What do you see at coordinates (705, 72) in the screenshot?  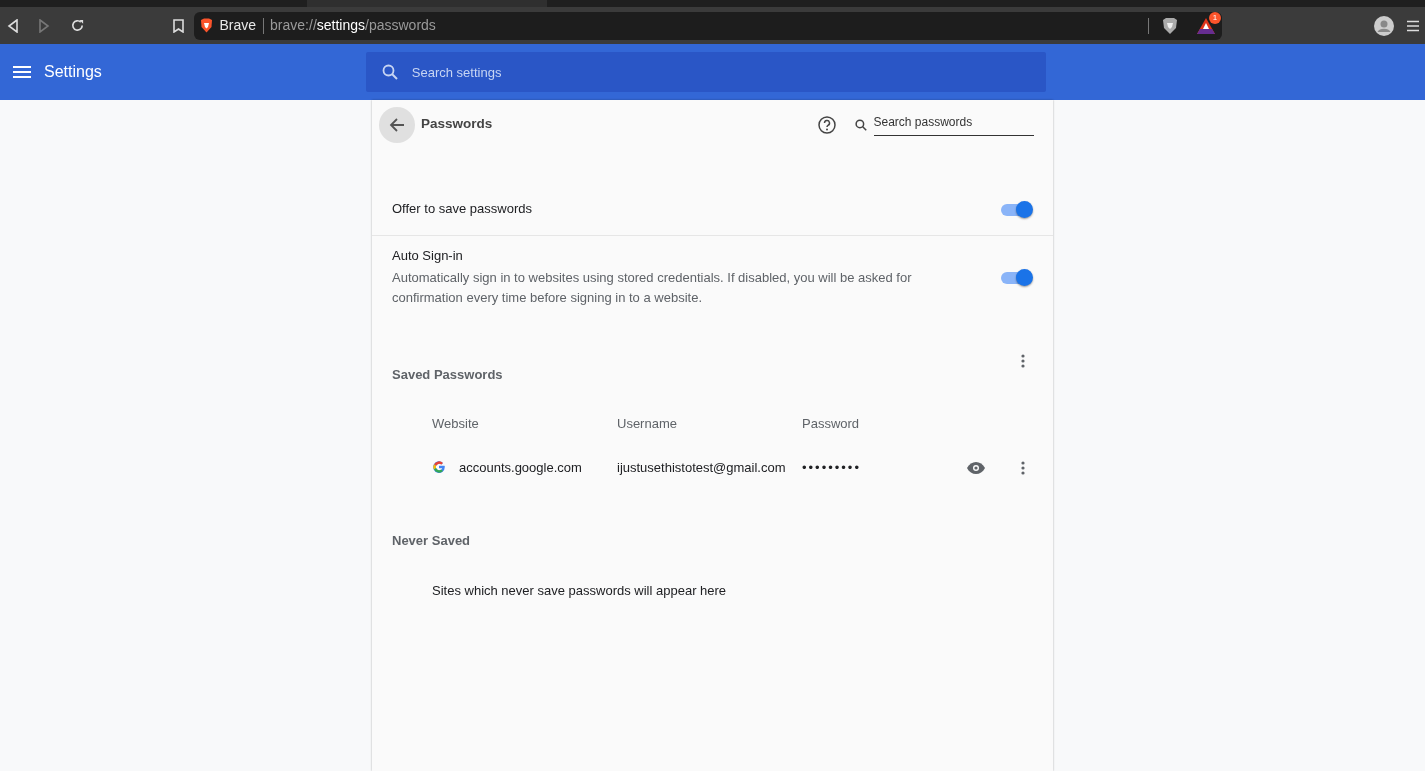 I see `search-field: Search settings` at bounding box center [705, 72].